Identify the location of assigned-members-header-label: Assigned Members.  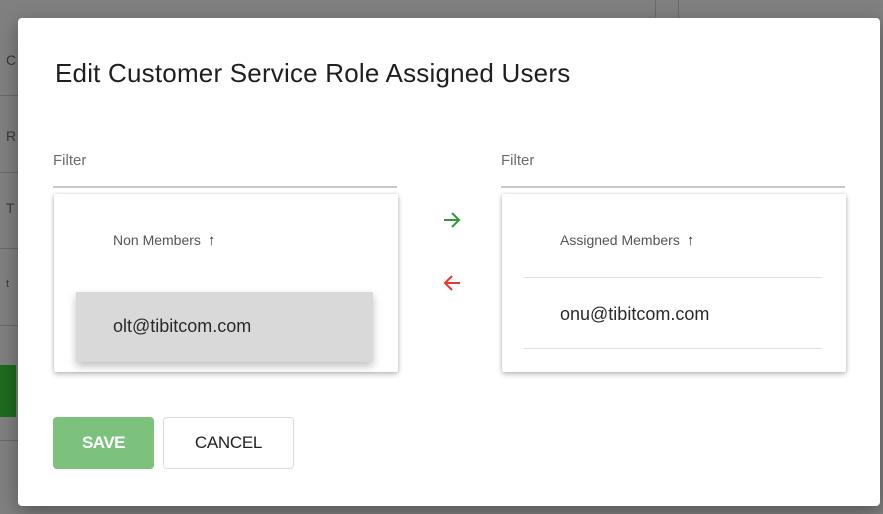
(620, 240).